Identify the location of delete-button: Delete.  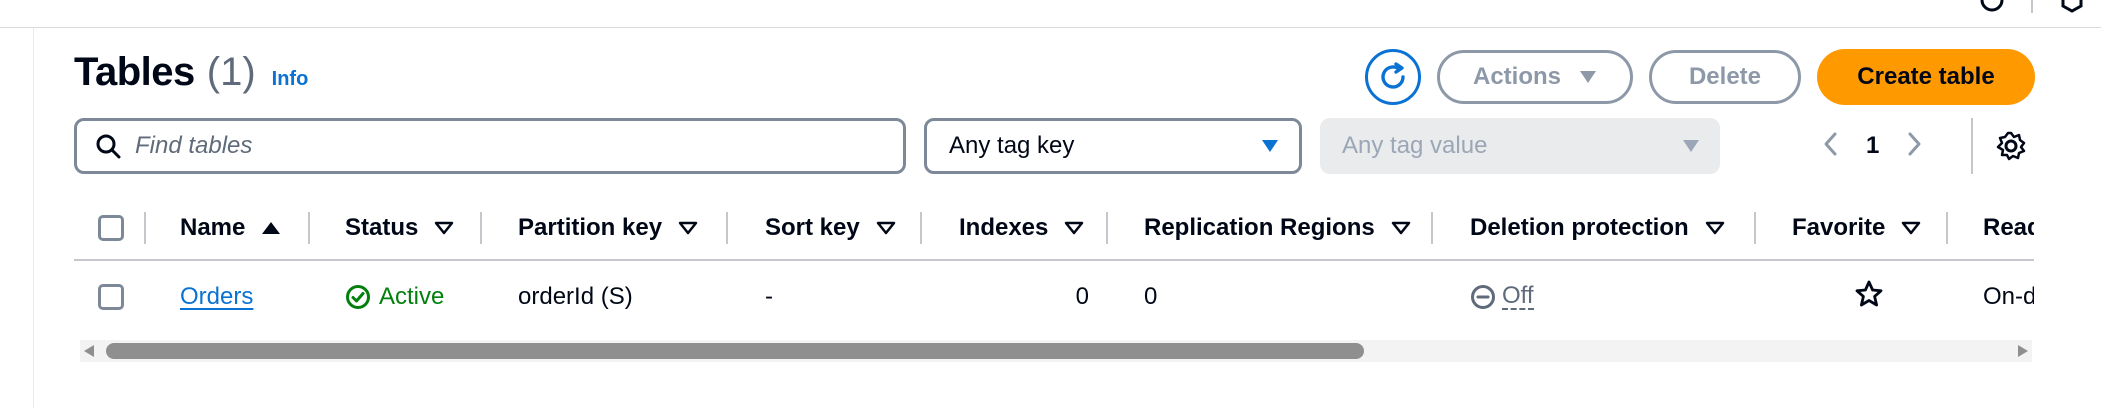
(1725, 77).